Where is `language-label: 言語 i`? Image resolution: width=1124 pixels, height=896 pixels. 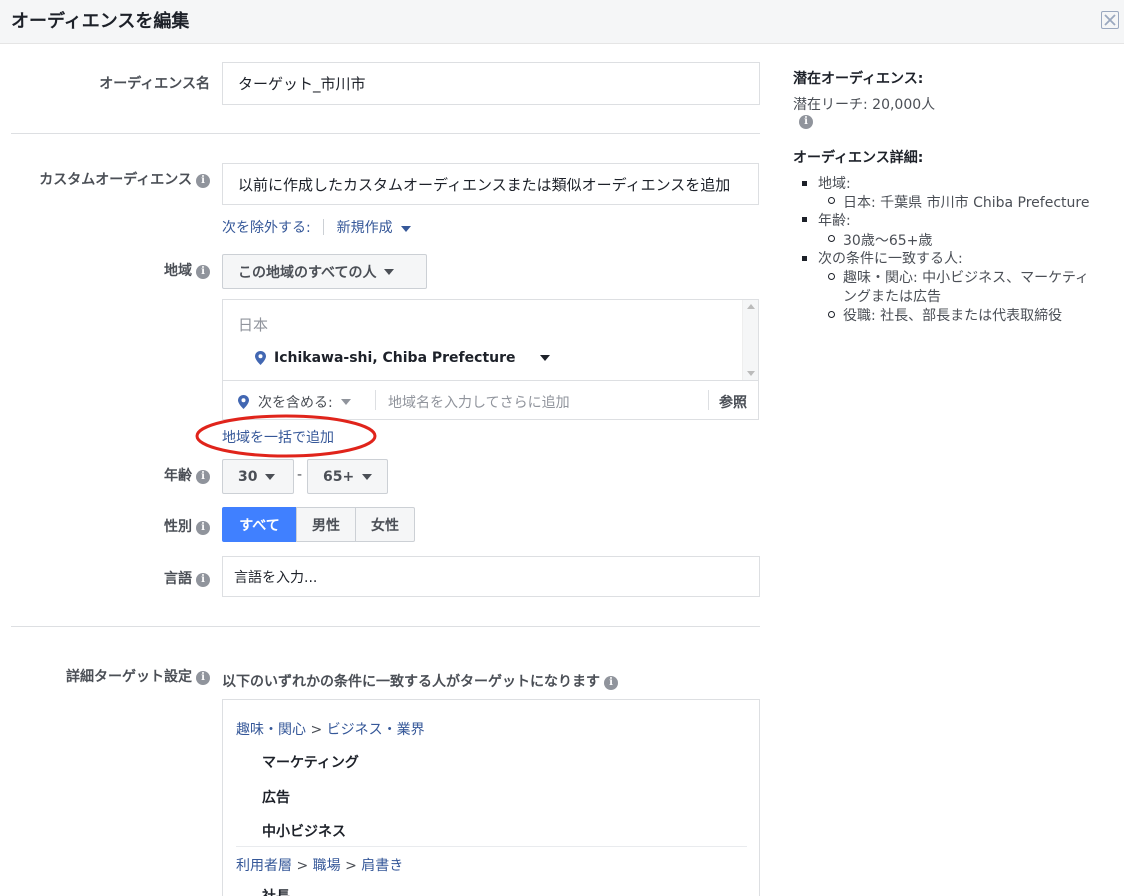
language-label: 言語 i is located at coordinates (187, 578).